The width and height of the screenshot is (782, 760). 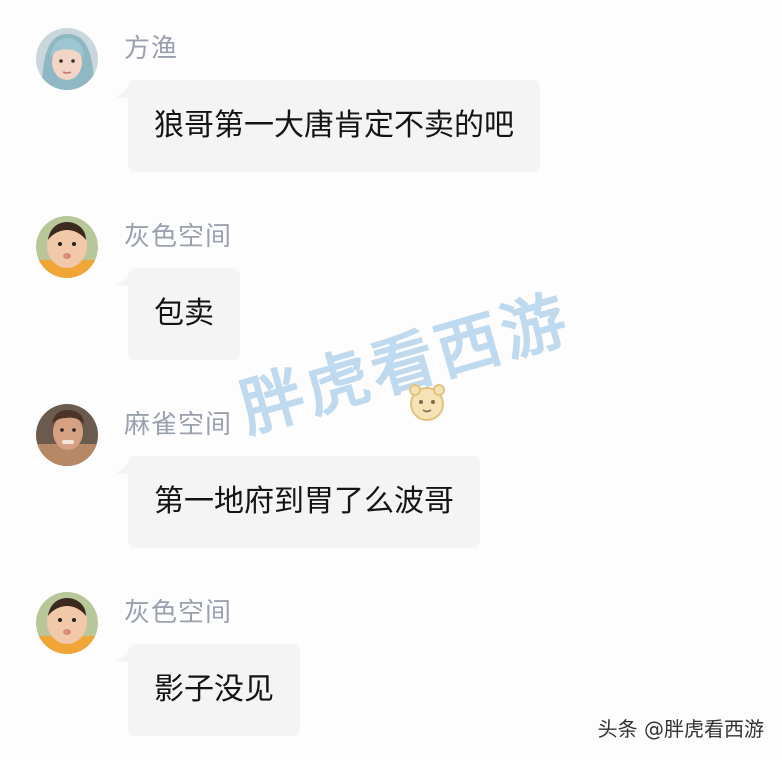 I want to click on watermark-text: 胖虎看西游, so click(x=405, y=365).